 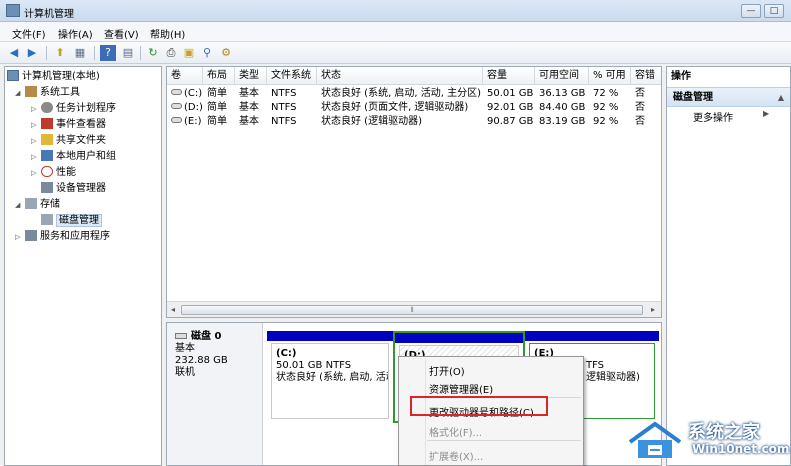 I want to click on volume-list-header: 卷 布局 类型 文件系统 状态 容量 可用空间 % 可用 容错, so click(x=414, y=76).